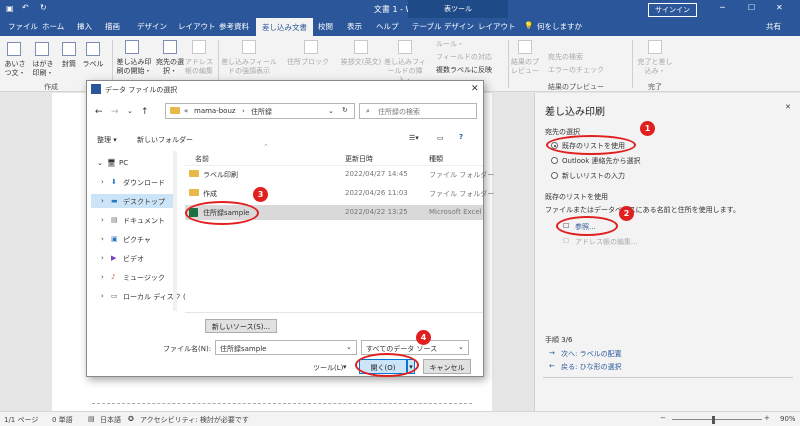 The width and height of the screenshot is (800, 426). Describe the element at coordinates (175, 231) in the screenshot. I see `nav-scrollbar` at that location.